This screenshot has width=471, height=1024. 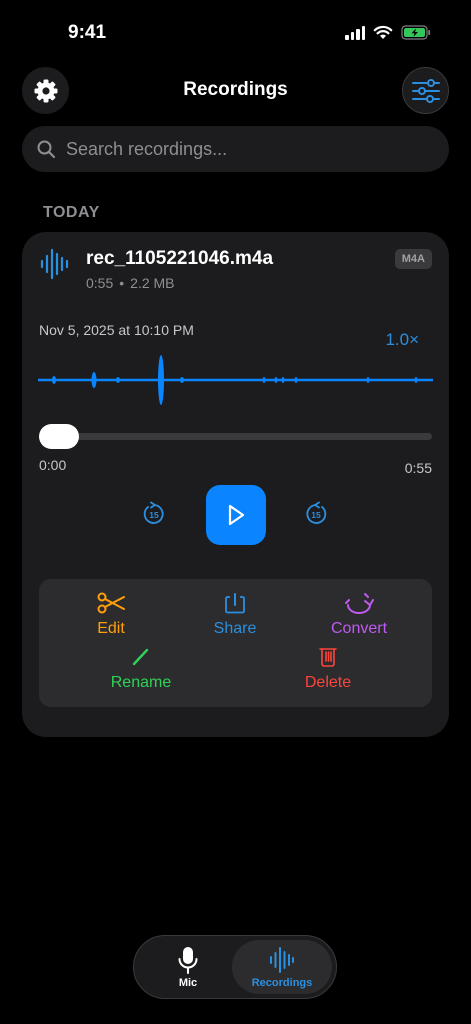 I want to click on play-icon, so click(x=236, y=515).